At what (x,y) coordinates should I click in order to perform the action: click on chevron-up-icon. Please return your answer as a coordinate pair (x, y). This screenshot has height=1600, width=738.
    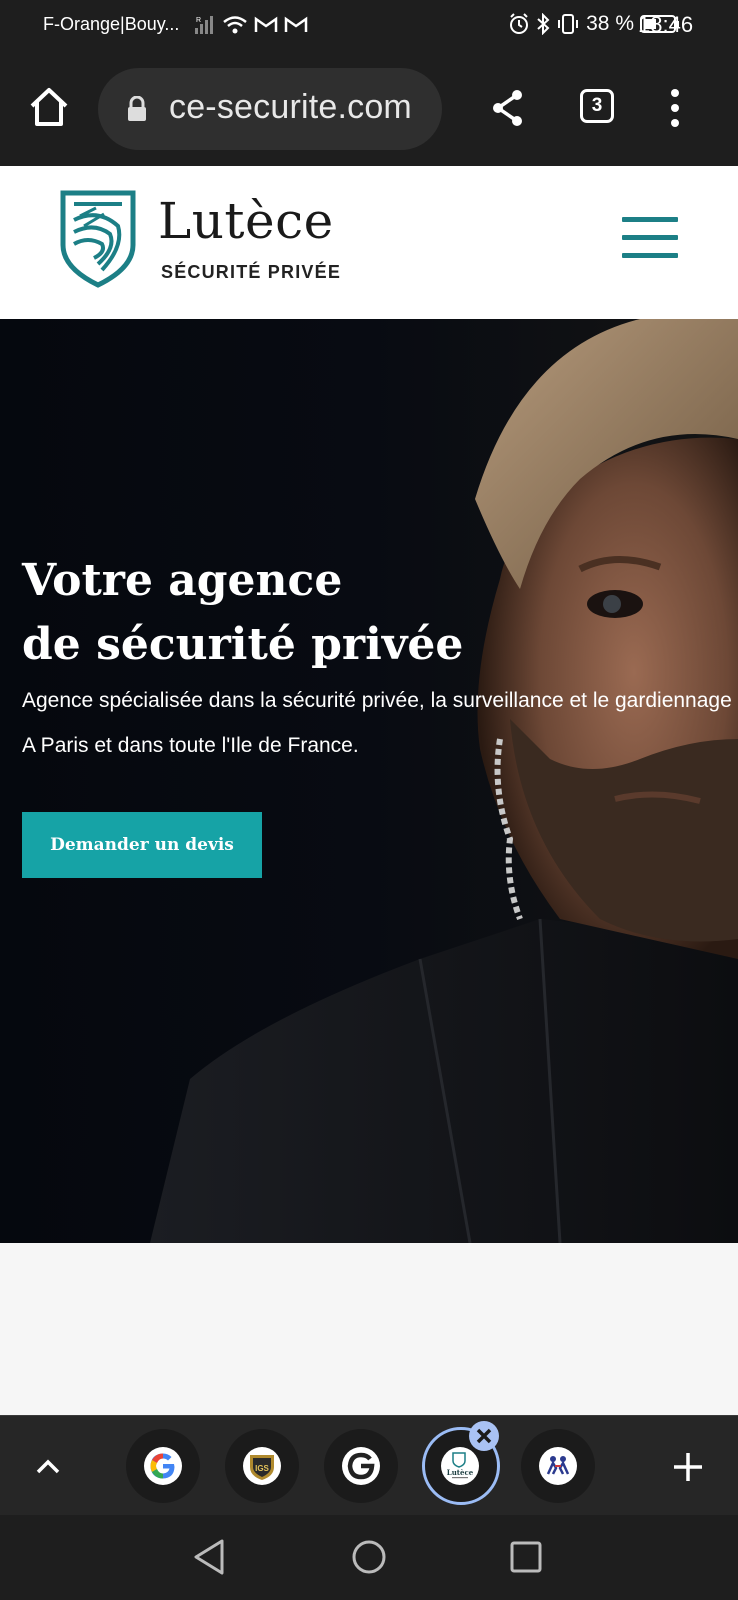
    Looking at the image, I should click on (48, 1466).